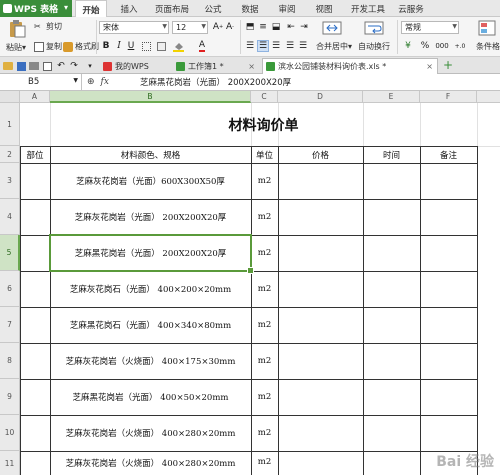 The height and width of the screenshot is (475, 500). What do you see at coordinates (350, 66) in the screenshot?
I see `tab-price-sheet: 滨水公园铺装材料询价表.xls * ×` at bounding box center [350, 66].